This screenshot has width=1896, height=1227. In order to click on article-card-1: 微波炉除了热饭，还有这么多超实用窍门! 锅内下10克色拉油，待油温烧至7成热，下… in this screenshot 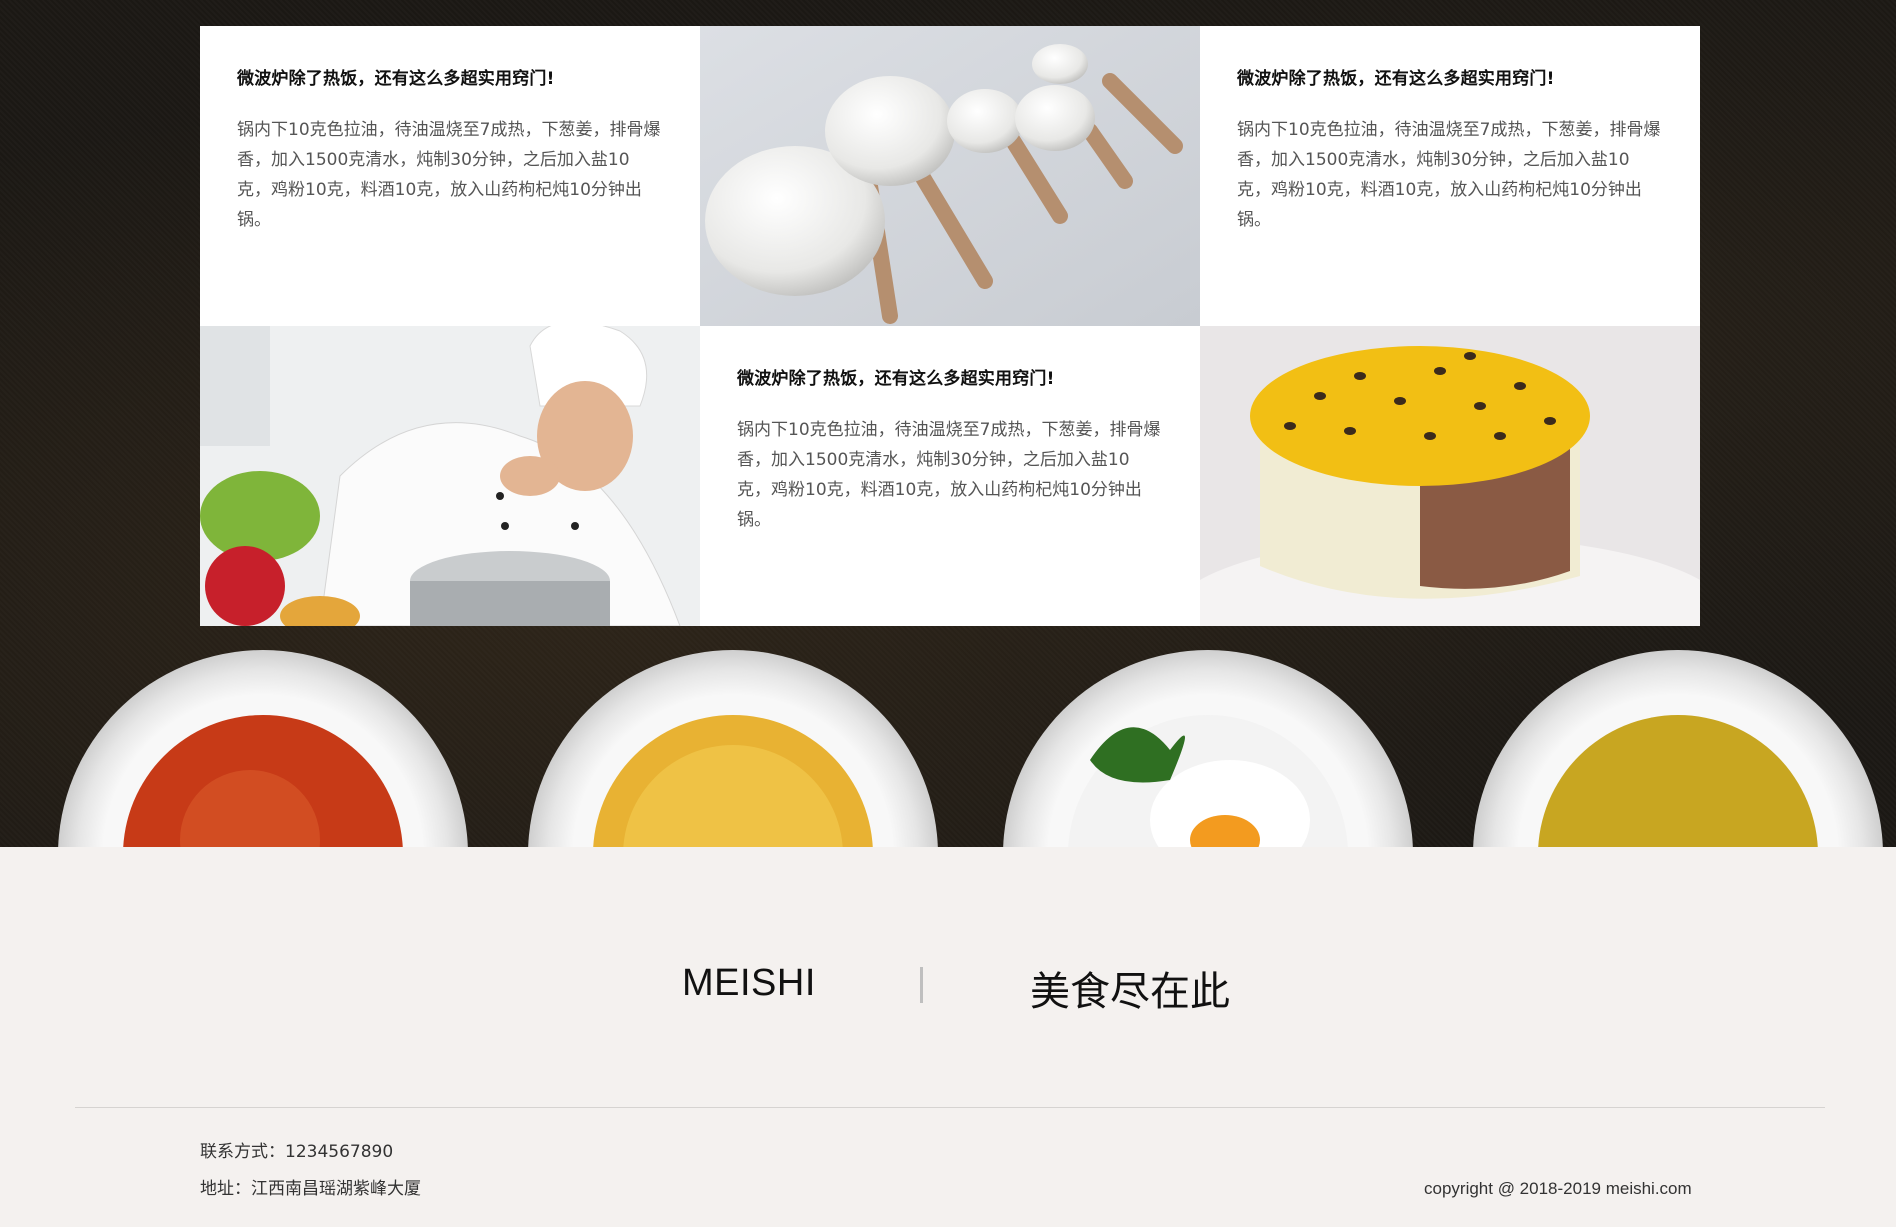, I will do `click(450, 176)`.